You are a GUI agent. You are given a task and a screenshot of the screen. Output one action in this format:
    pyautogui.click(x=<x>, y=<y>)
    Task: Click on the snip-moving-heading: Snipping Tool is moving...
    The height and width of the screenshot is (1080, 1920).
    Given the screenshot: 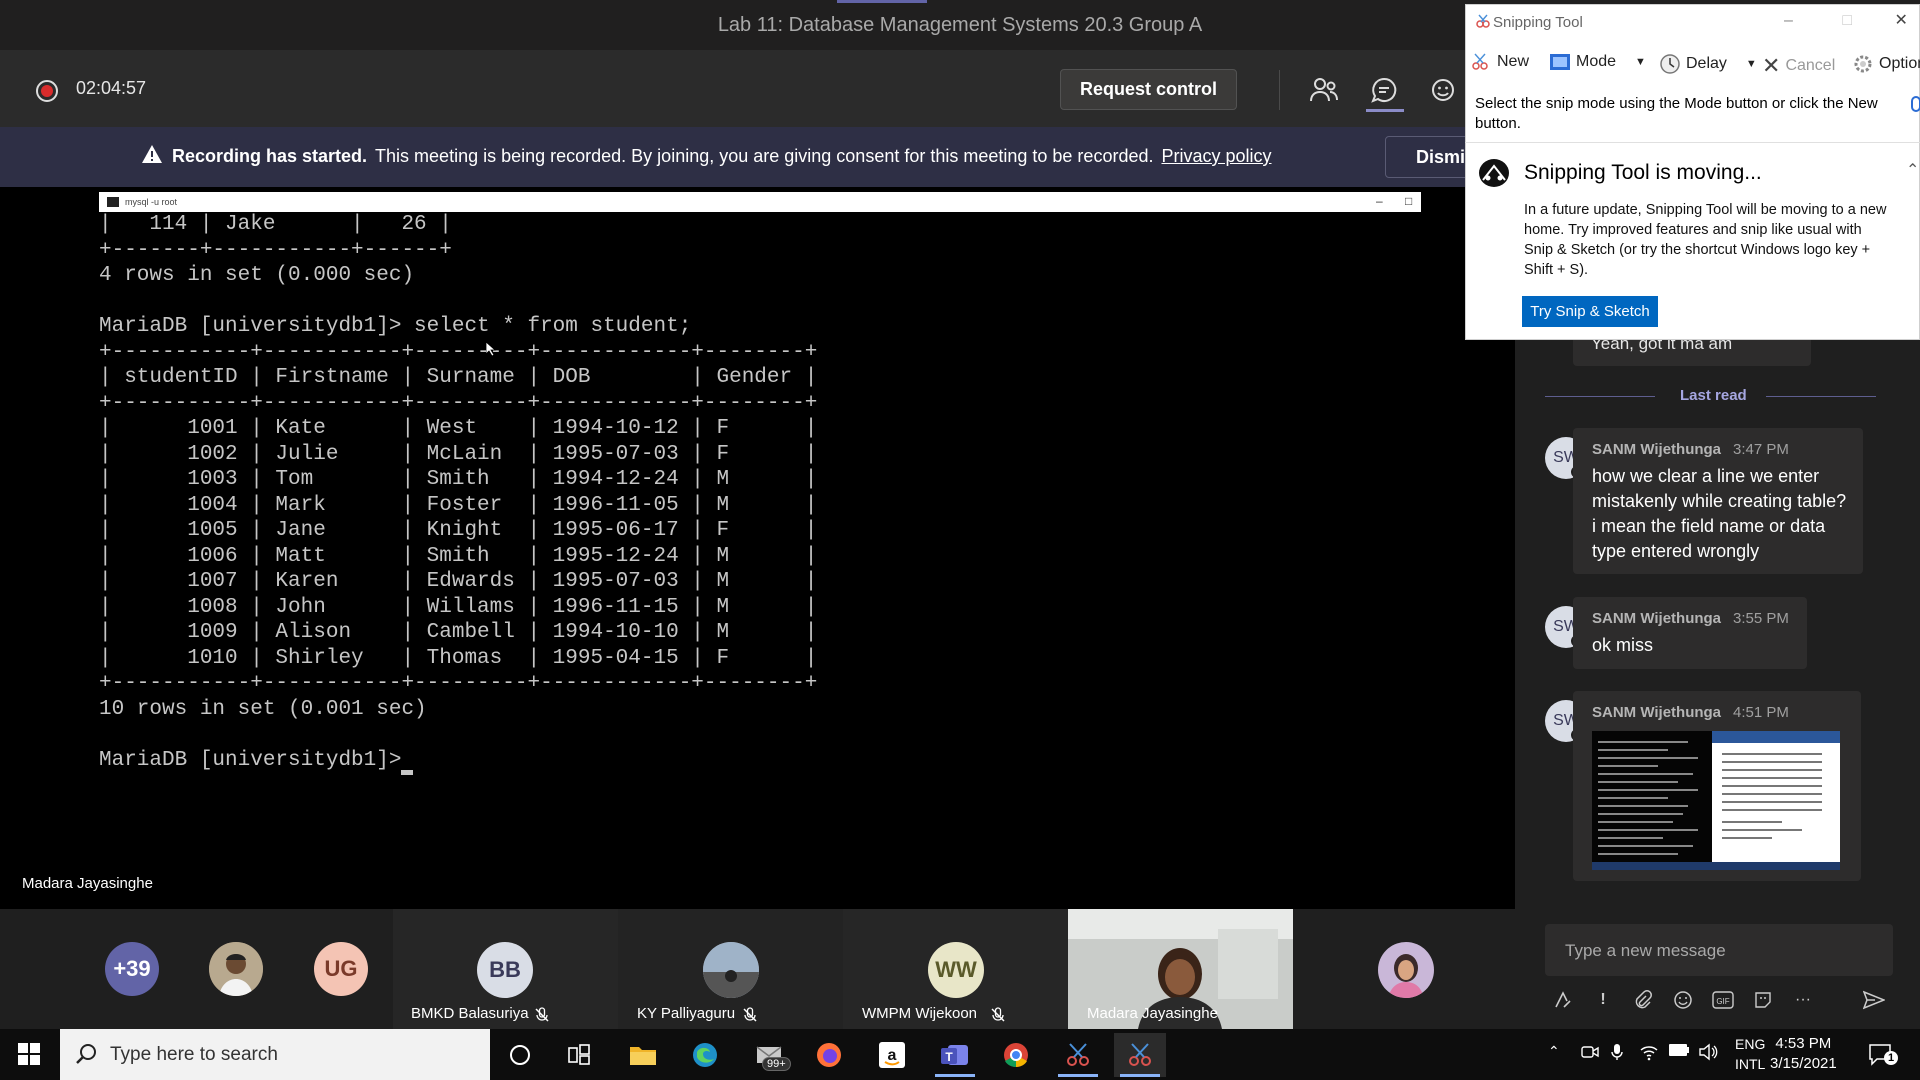 What is the action you would take?
    pyautogui.click(x=1643, y=172)
    